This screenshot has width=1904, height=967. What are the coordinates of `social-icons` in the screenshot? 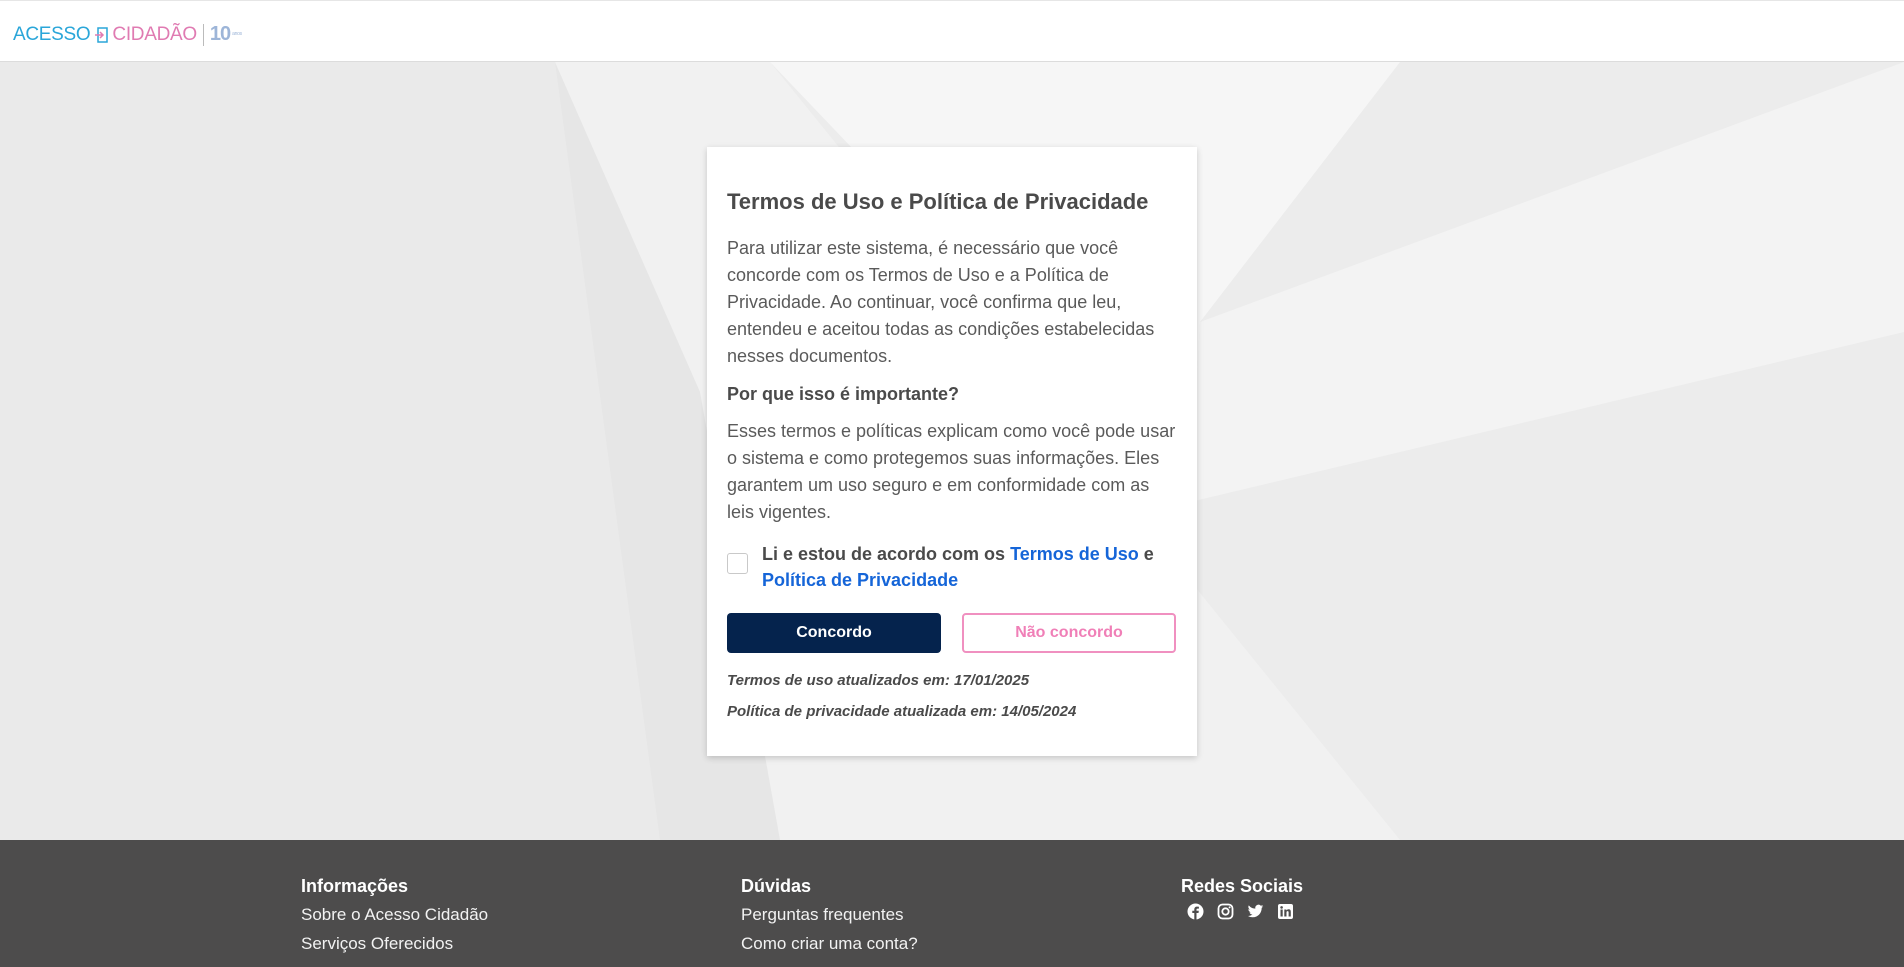 It's located at (1245, 911).